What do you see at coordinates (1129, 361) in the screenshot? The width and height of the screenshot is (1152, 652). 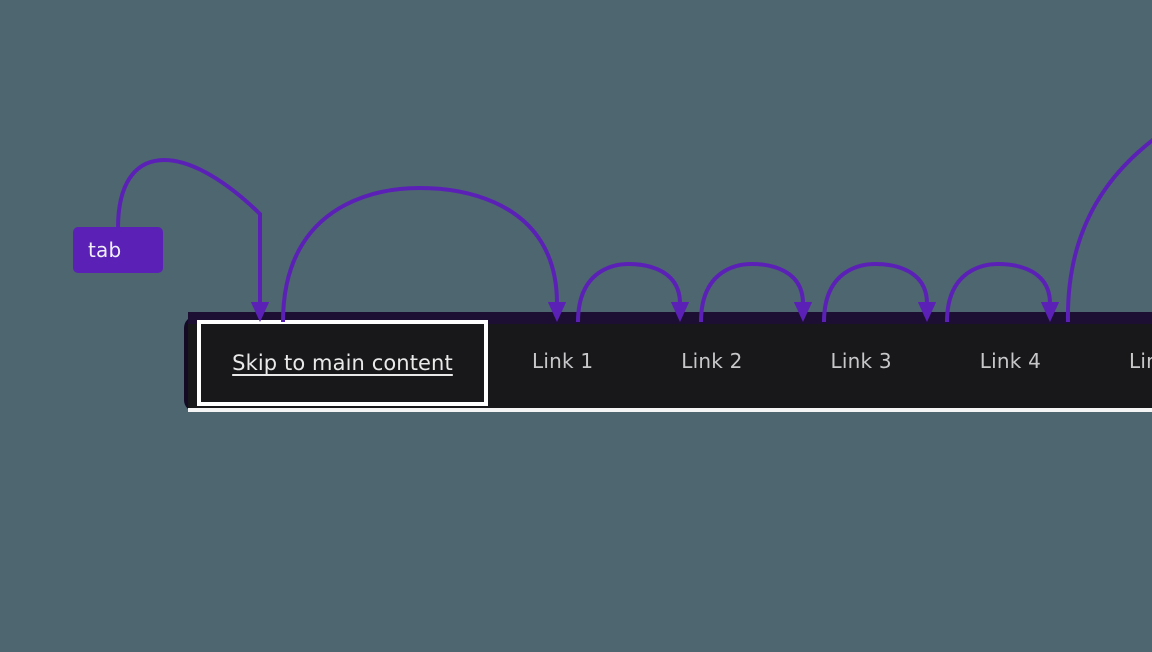 I see `nav-link-5: Link 5` at bounding box center [1129, 361].